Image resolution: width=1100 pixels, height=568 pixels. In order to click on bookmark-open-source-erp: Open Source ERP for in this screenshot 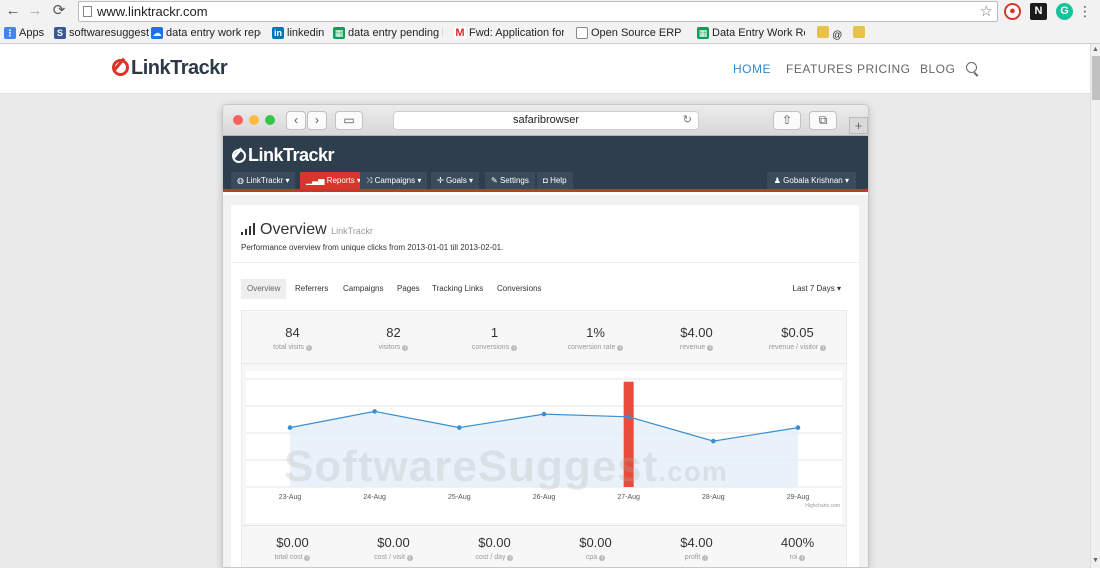, I will do `click(630, 33)`.